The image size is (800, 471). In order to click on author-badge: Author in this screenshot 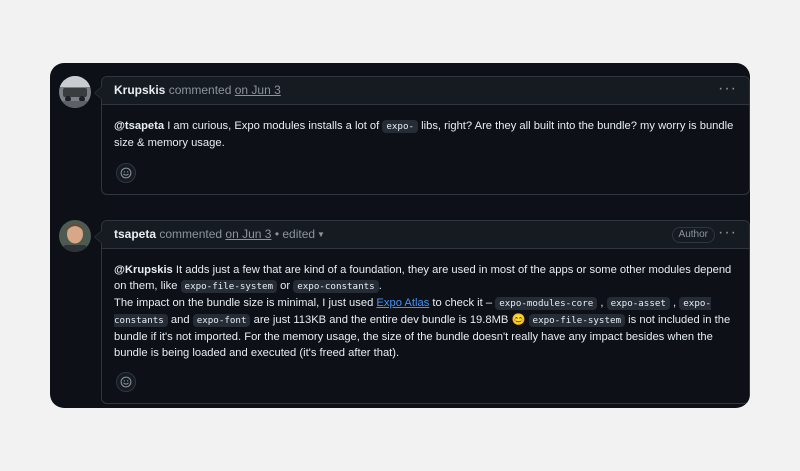, I will do `click(693, 235)`.